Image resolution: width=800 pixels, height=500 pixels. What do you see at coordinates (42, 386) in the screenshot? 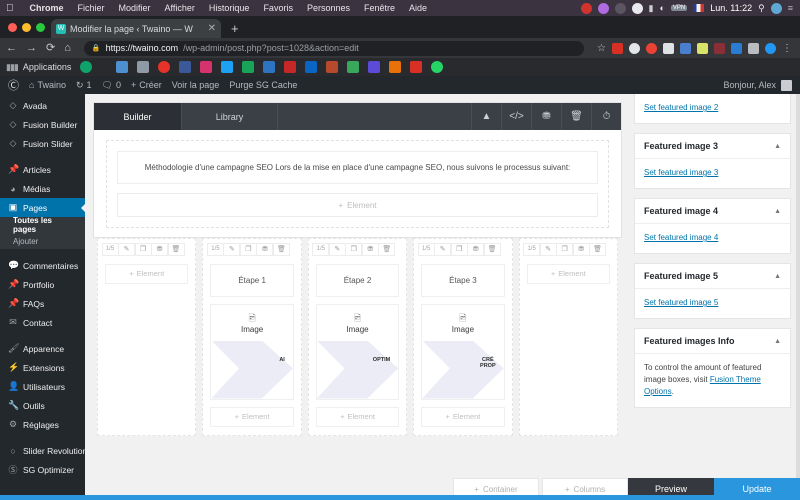
I see `sidebar-item-utilisateurs: 👤 Utilisateurs` at bounding box center [42, 386].